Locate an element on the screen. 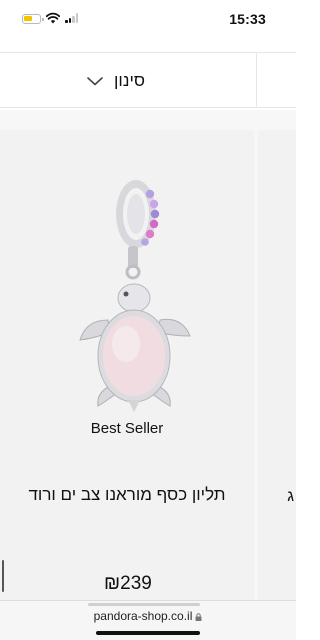 Image resolution: width=320 pixels, height=640 pixels. filter-bar: סינון is located at coordinates (148, 80).